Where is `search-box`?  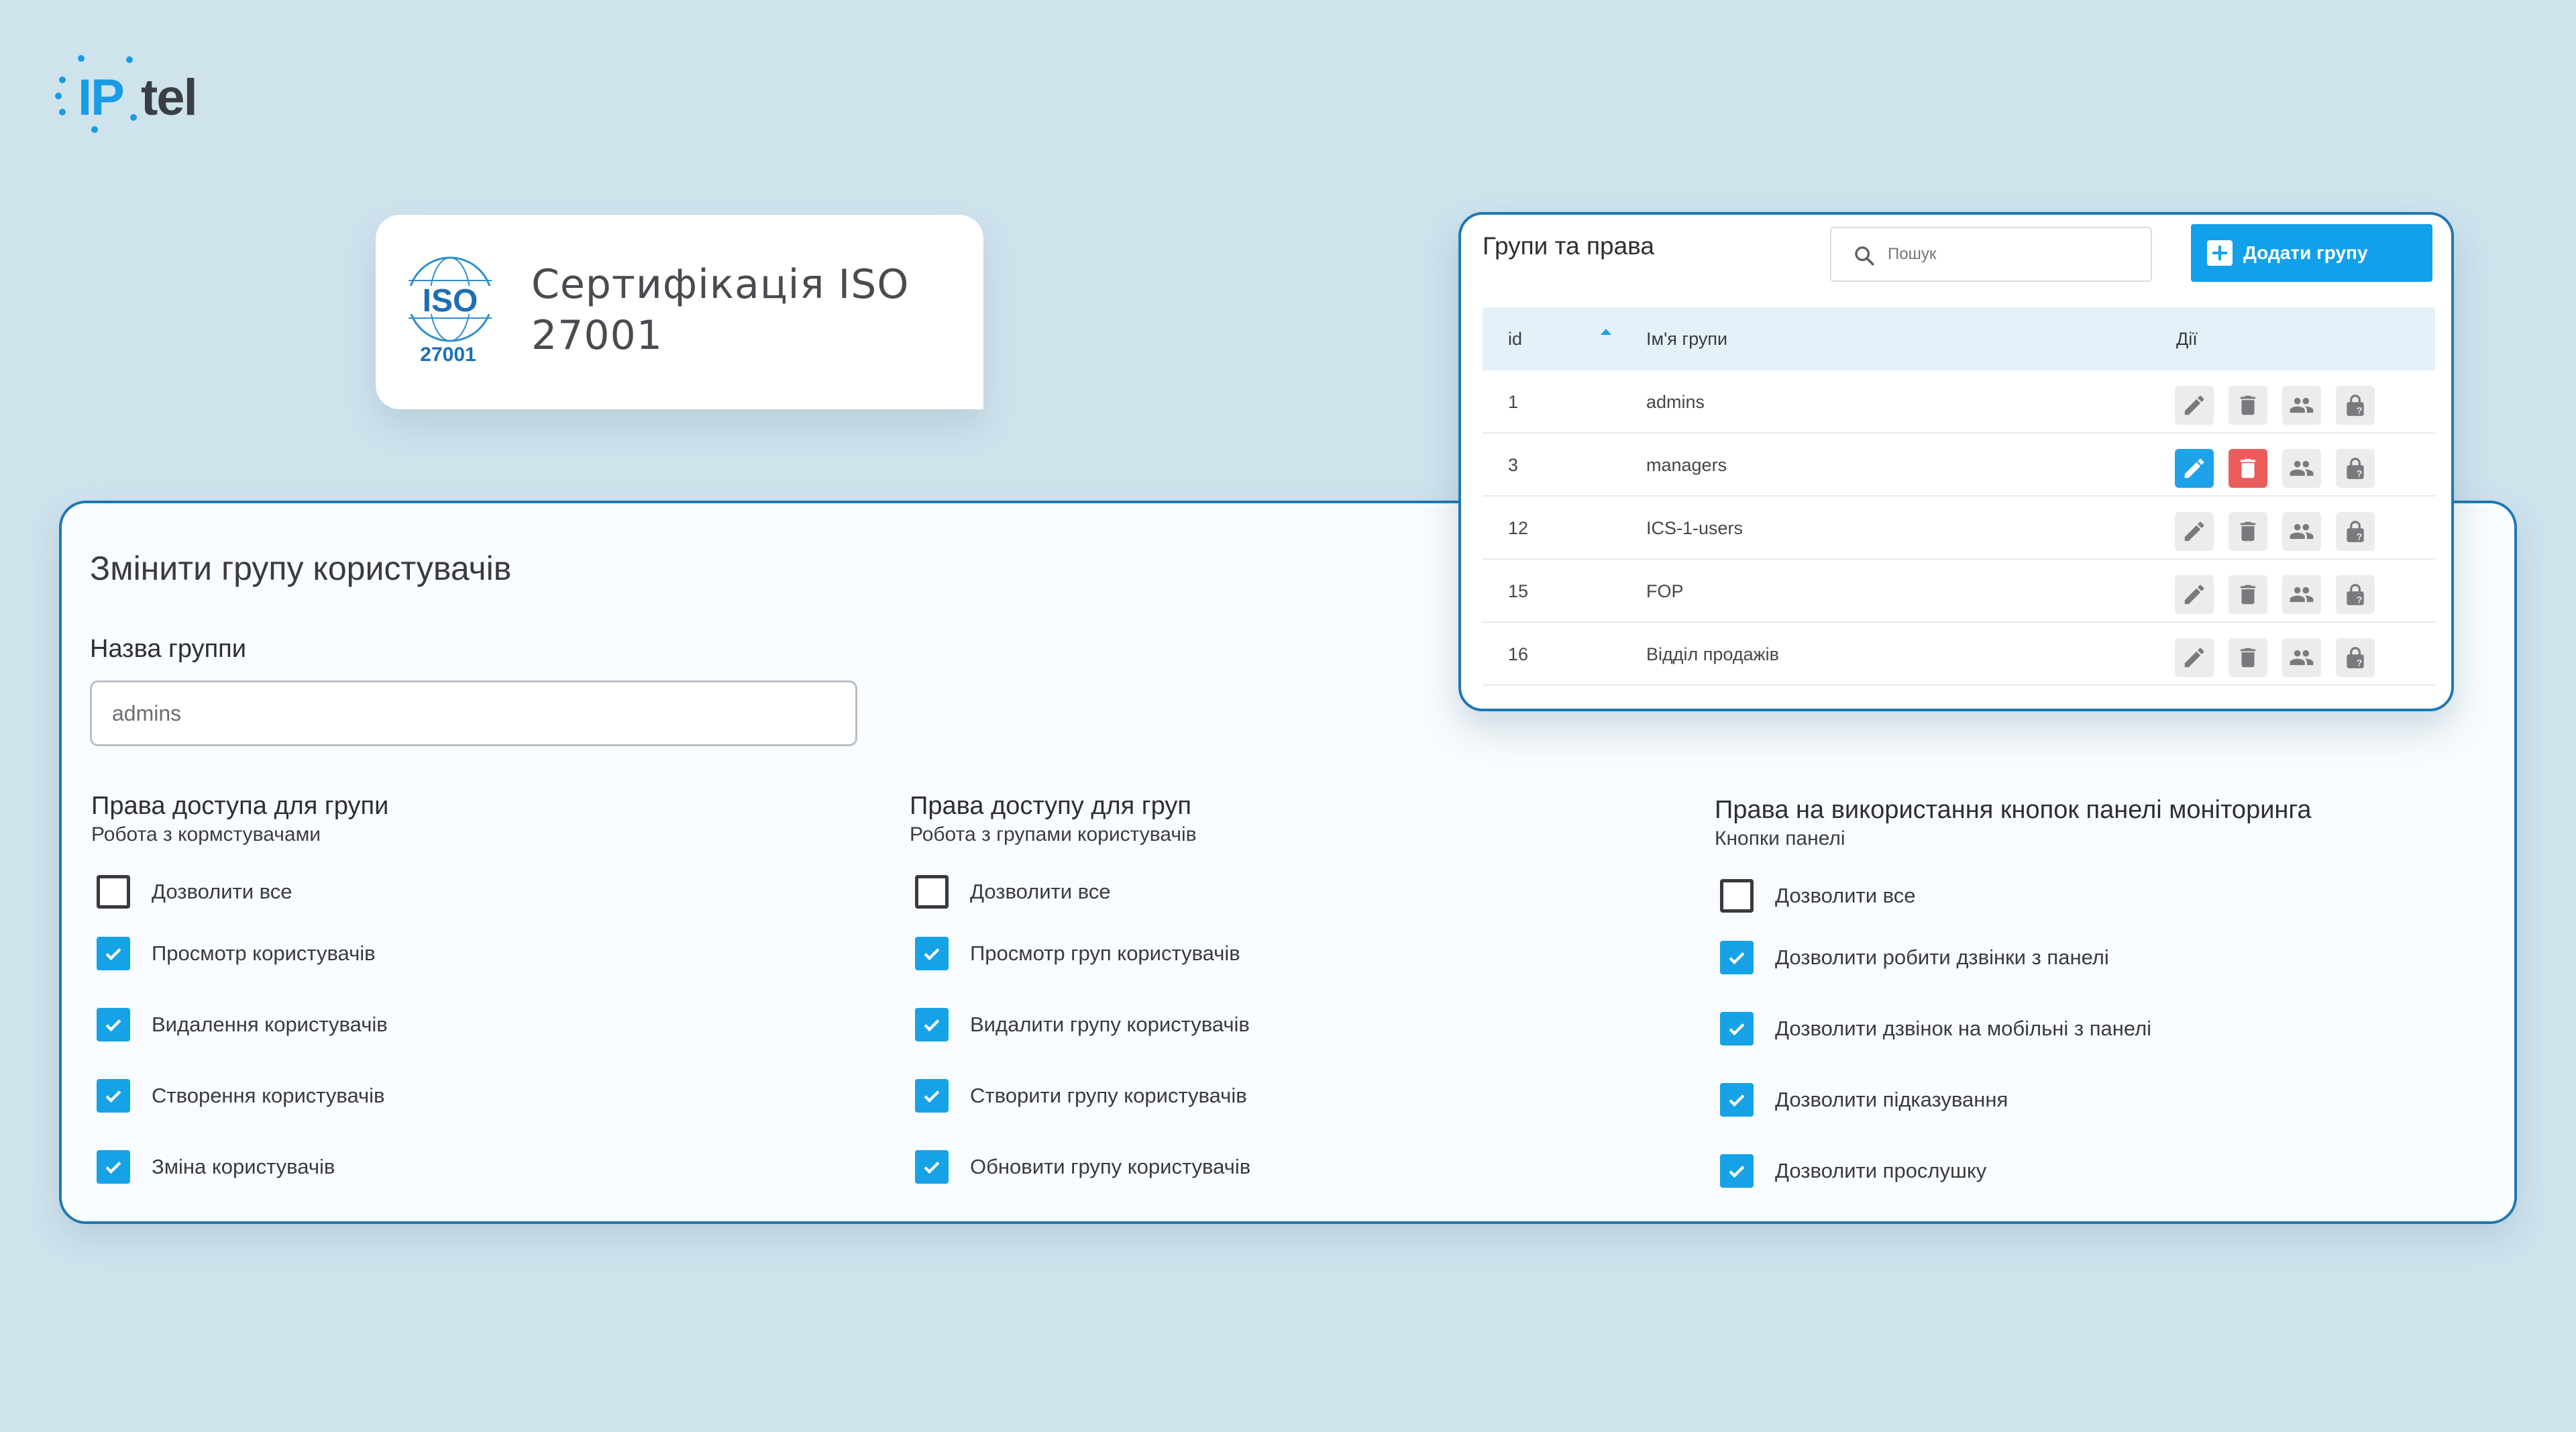
search-box is located at coordinates (1991, 254).